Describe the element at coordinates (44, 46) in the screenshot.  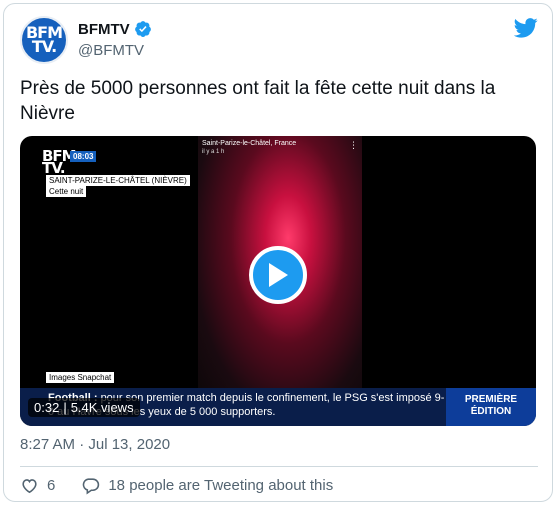
I see `avatar-text-line2: TV.` at that location.